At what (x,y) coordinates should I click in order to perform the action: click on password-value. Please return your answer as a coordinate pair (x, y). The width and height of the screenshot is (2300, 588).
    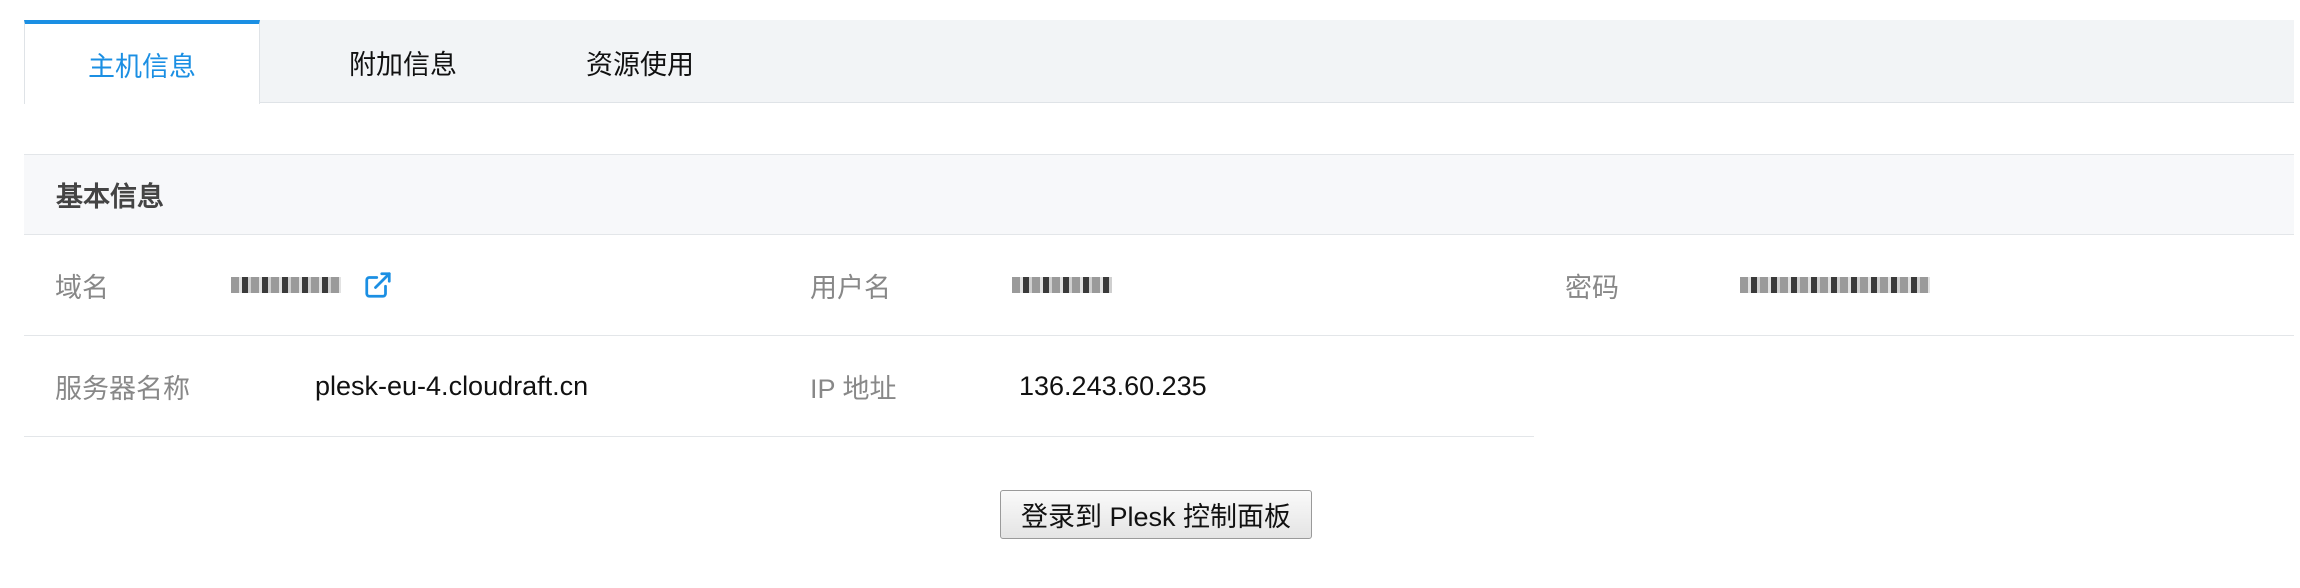
    Looking at the image, I should click on (1835, 285).